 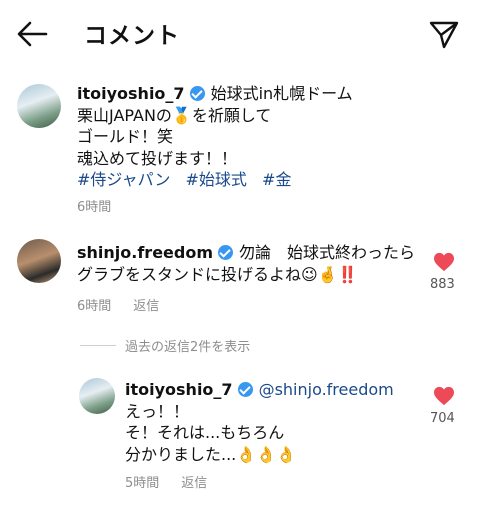 What do you see at coordinates (217, 274) in the screenshot?
I see `comment-line: グラブをスタンドに投げるよね😉🤞‼️` at bounding box center [217, 274].